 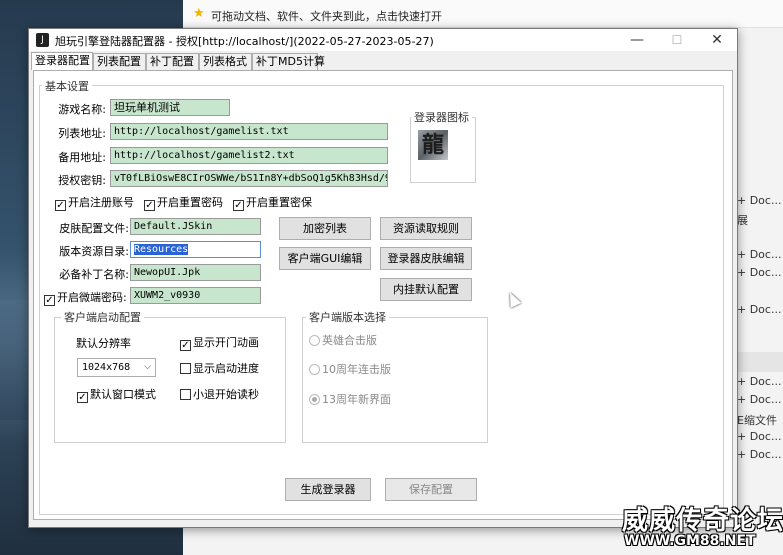 What do you see at coordinates (426, 228) in the screenshot?
I see `resource-rules-button: 资源读取规则` at bounding box center [426, 228].